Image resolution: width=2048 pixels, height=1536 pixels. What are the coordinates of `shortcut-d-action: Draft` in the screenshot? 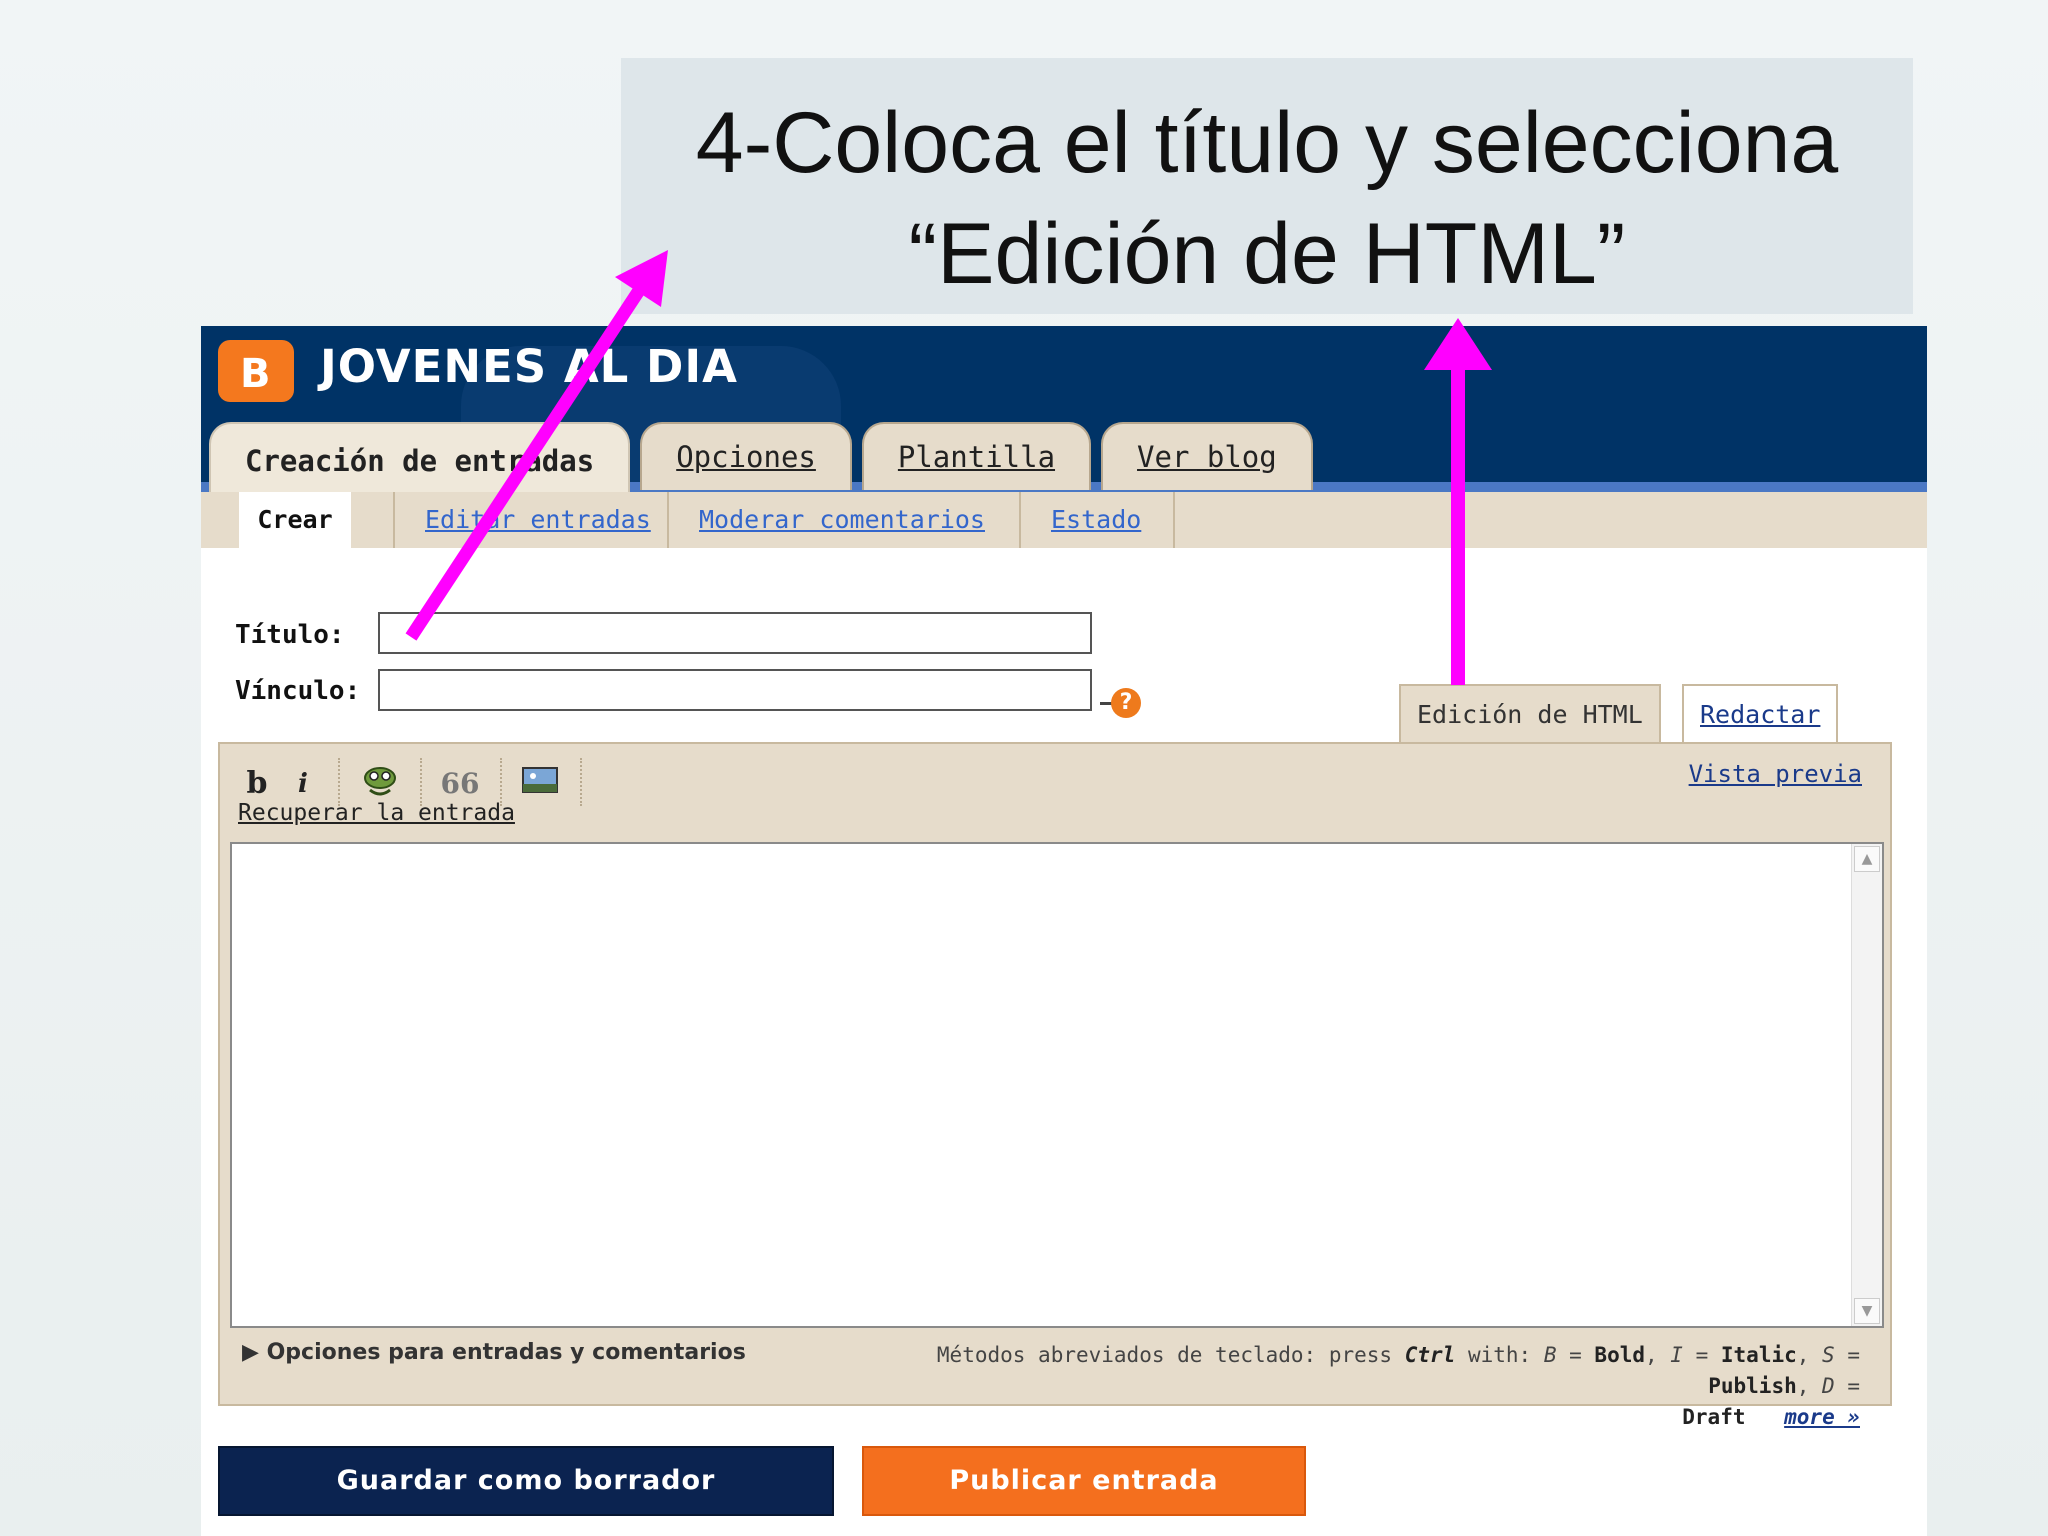 It's located at (1714, 1417).